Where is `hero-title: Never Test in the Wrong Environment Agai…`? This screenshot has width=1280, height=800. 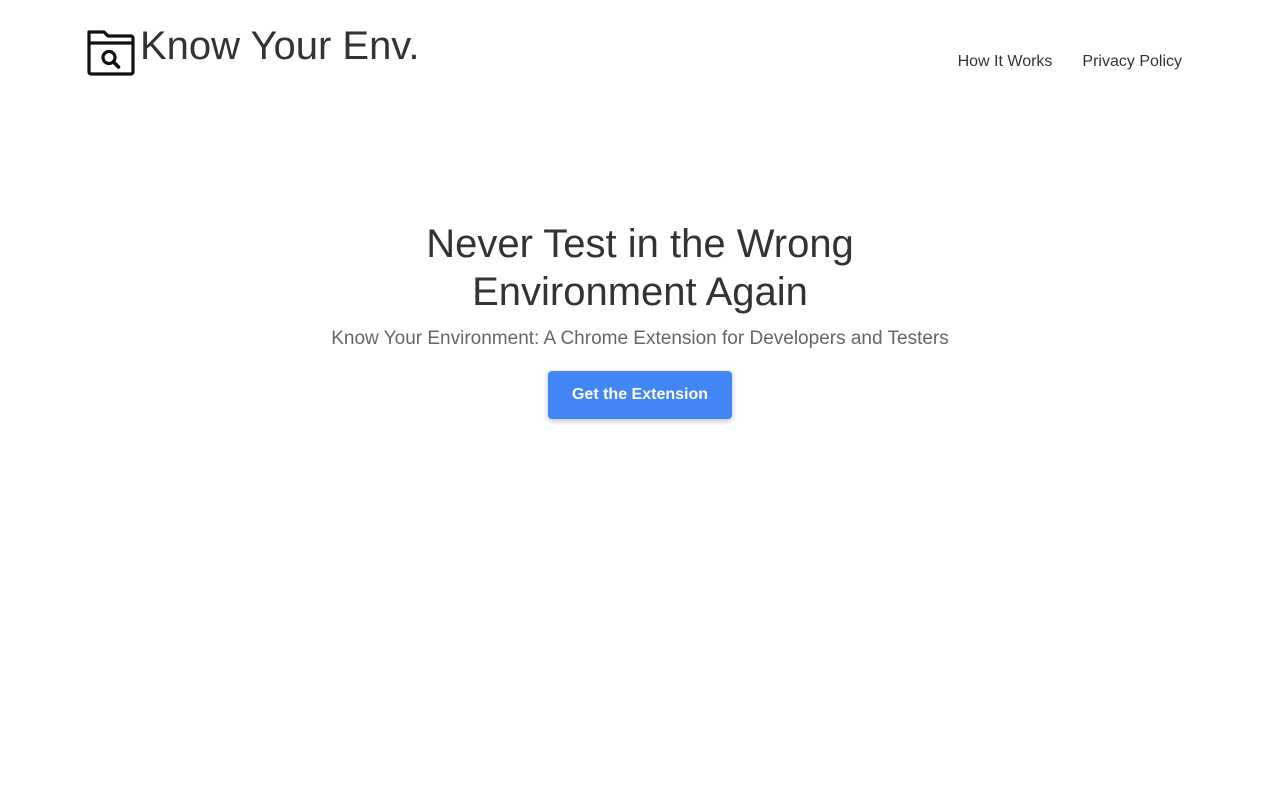 hero-title: Never Test in the Wrong Environment Agai… is located at coordinates (640, 268).